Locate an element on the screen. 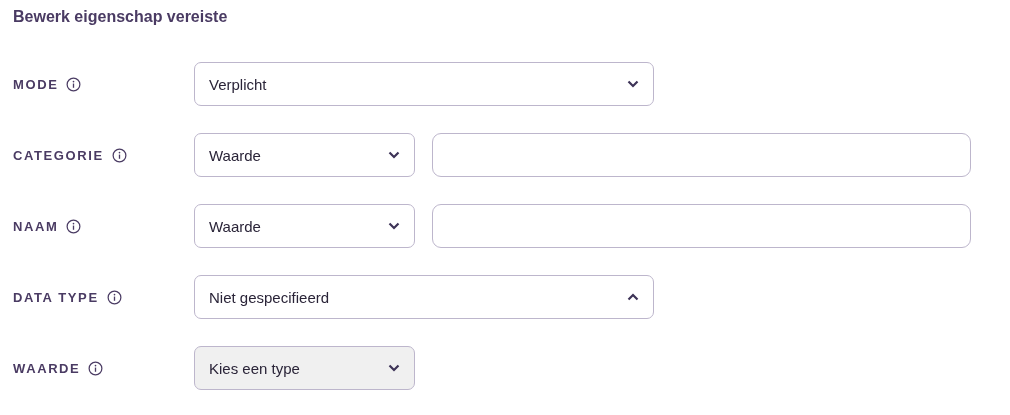  dropdown: Kies een type is located at coordinates (304, 368).